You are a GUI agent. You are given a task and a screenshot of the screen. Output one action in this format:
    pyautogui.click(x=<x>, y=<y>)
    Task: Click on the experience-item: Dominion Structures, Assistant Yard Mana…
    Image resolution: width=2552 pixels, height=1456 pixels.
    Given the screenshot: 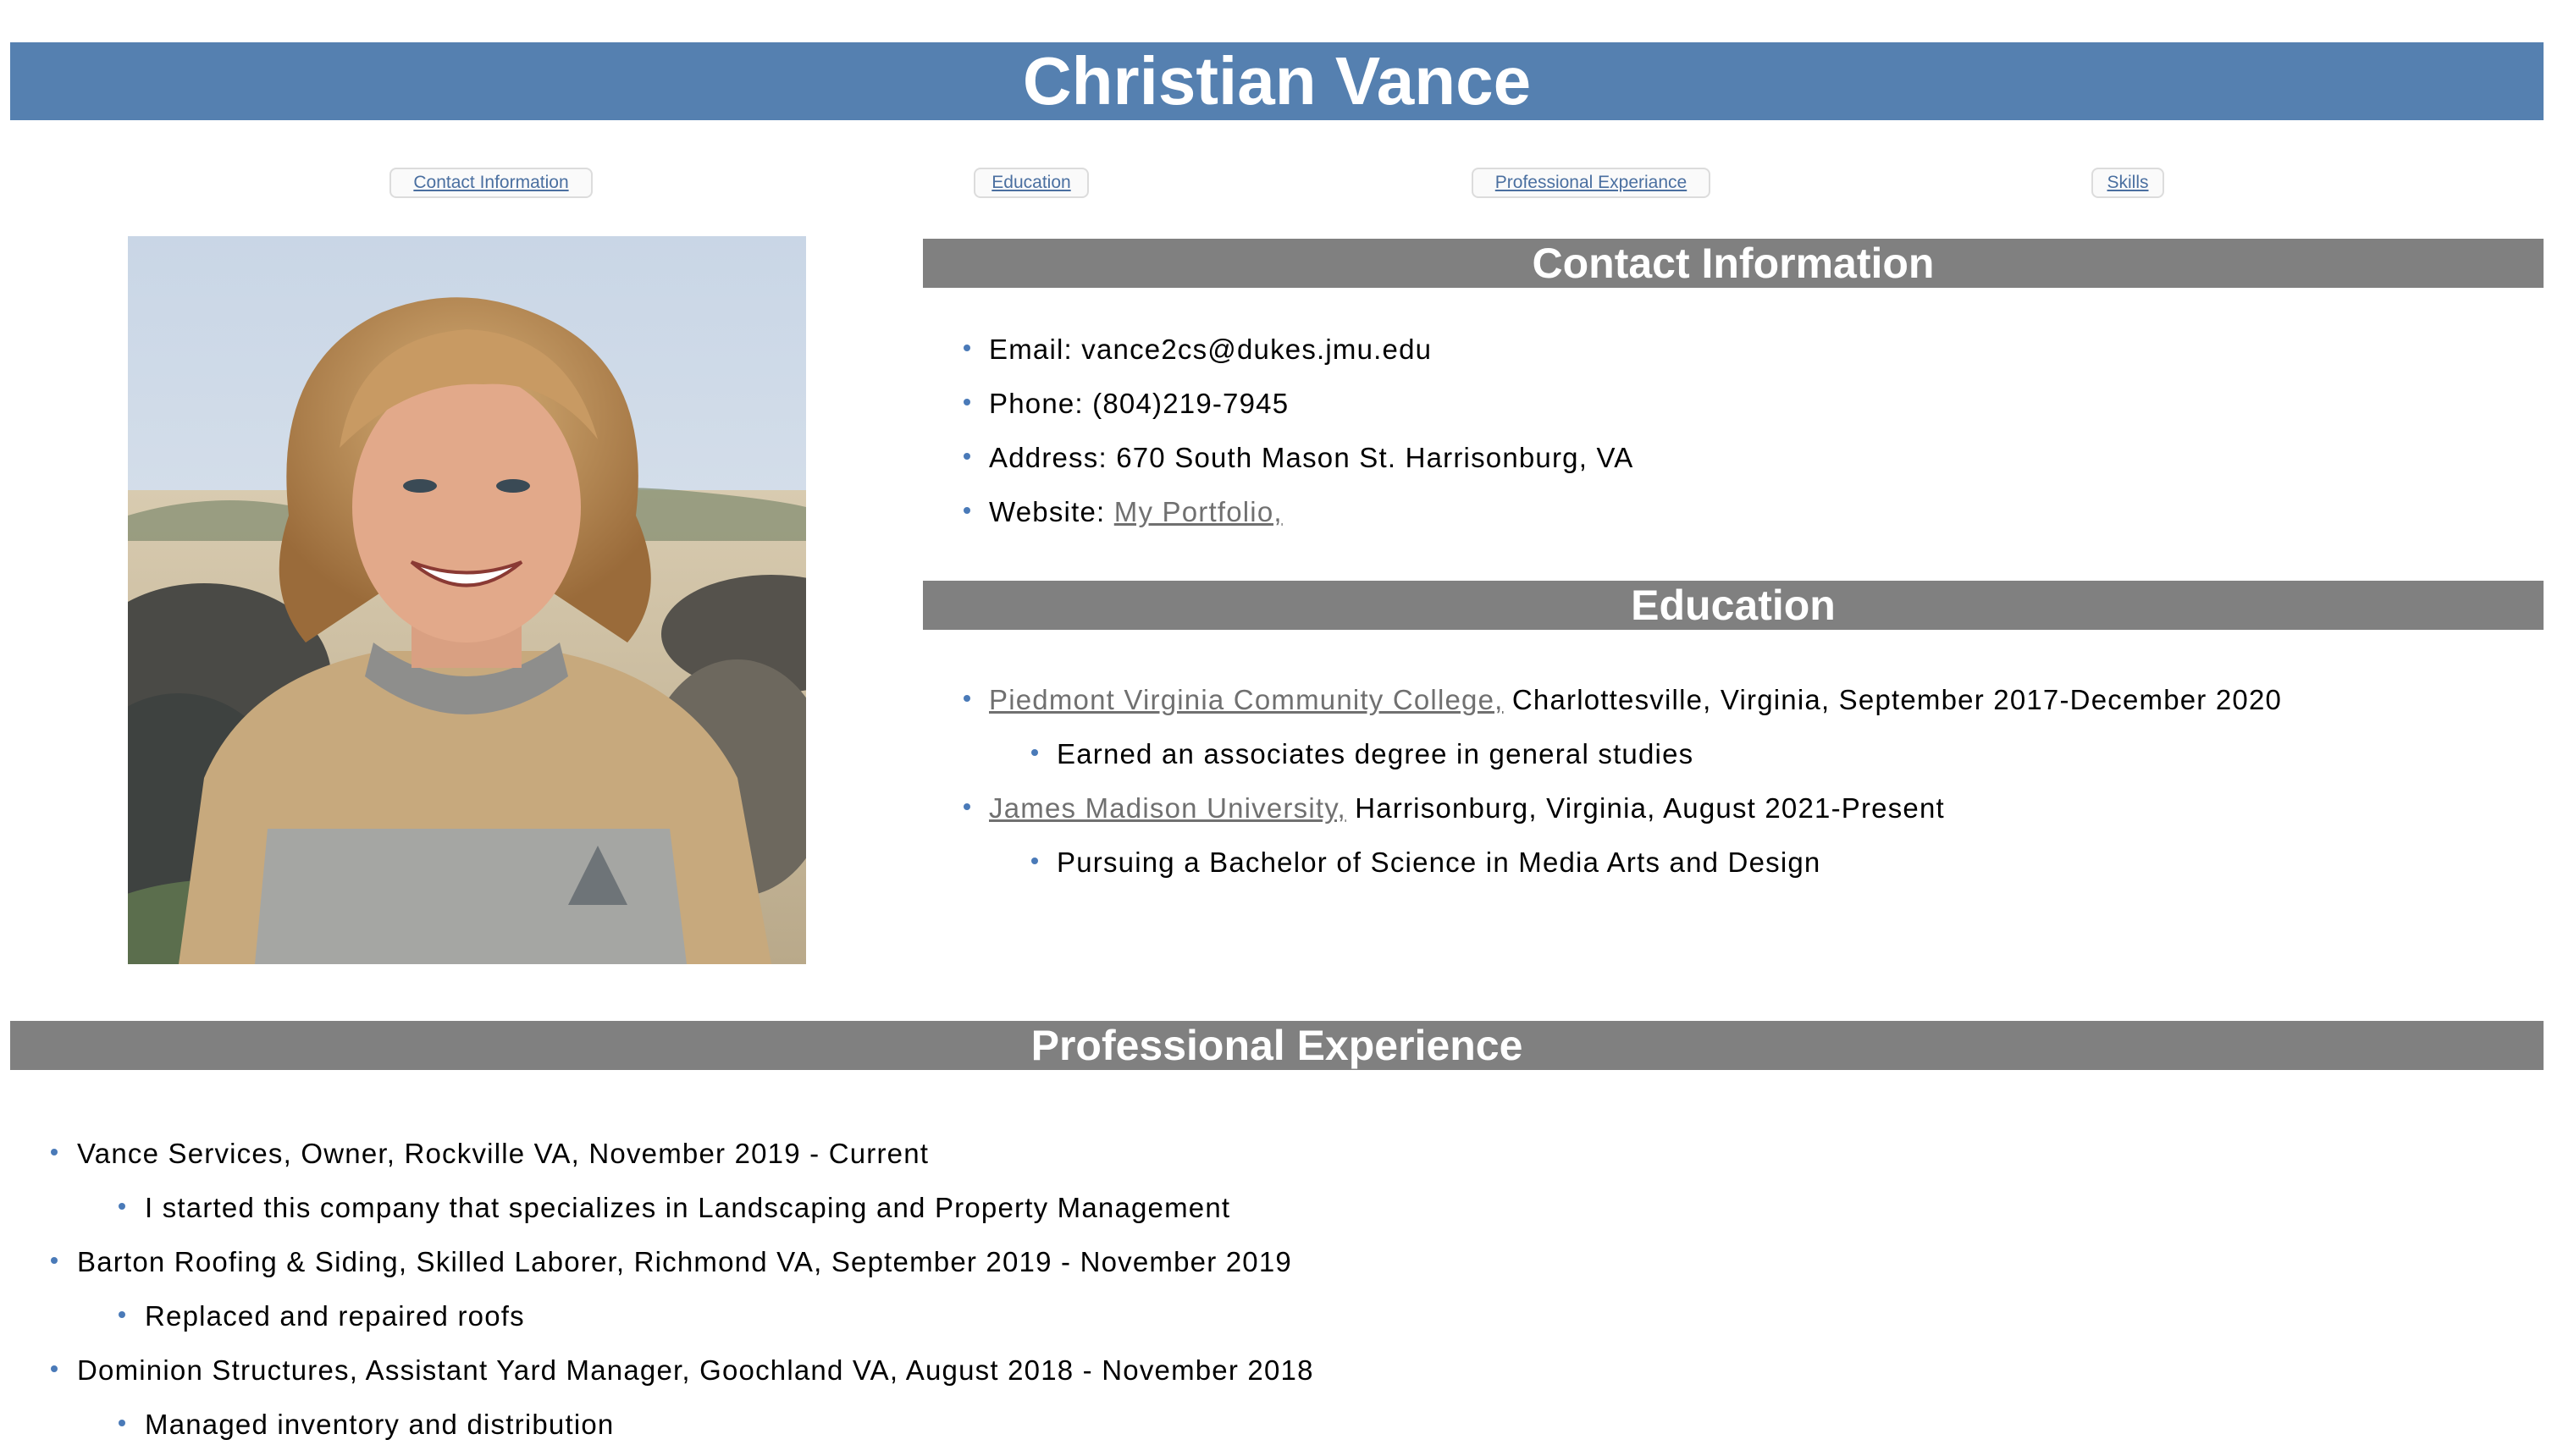 What is the action you would take?
    pyautogui.click(x=695, y=1370)
    